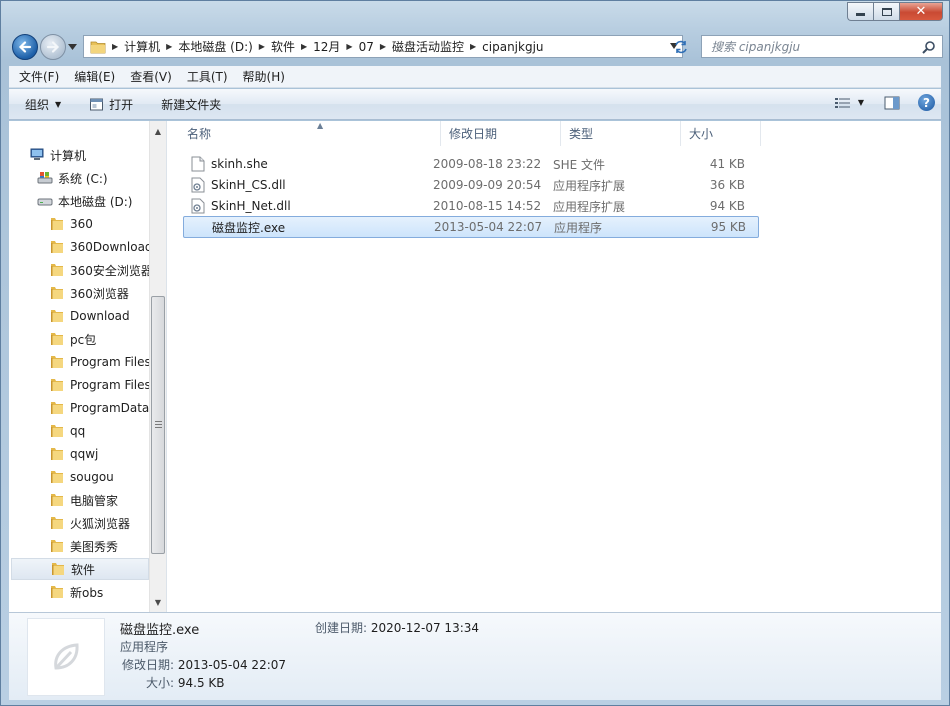  I want to click on close-button: ✕, so click(921, 11).